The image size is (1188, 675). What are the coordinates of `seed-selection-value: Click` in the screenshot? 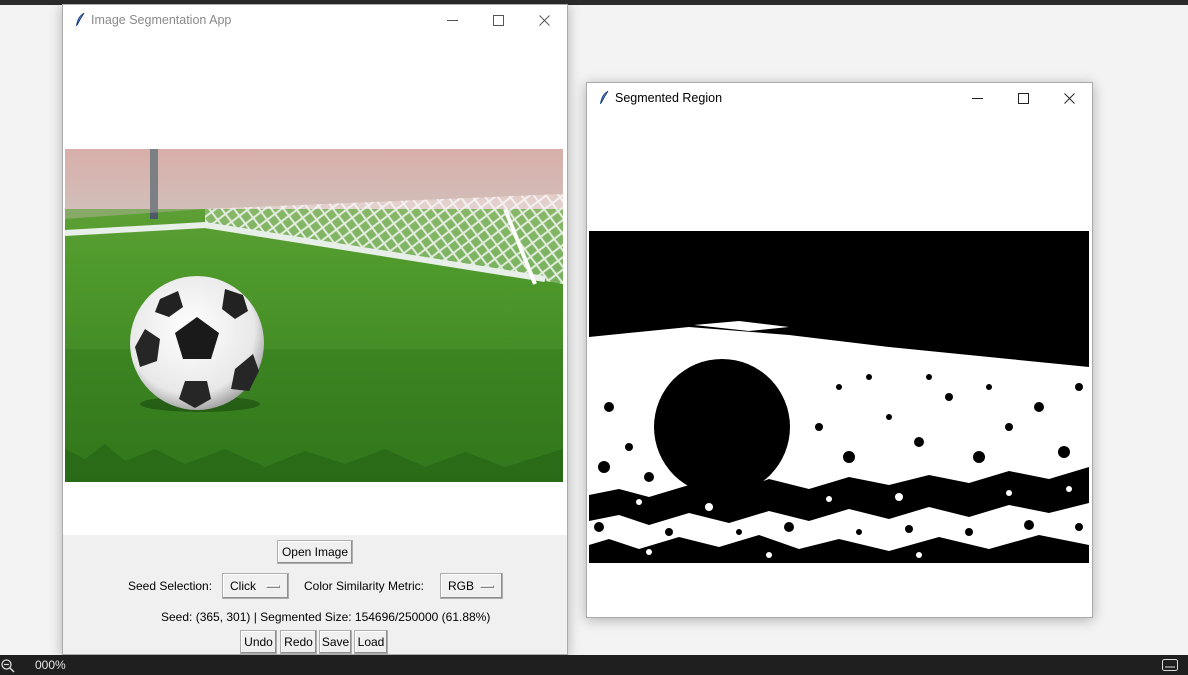 It's located at (243, 586).